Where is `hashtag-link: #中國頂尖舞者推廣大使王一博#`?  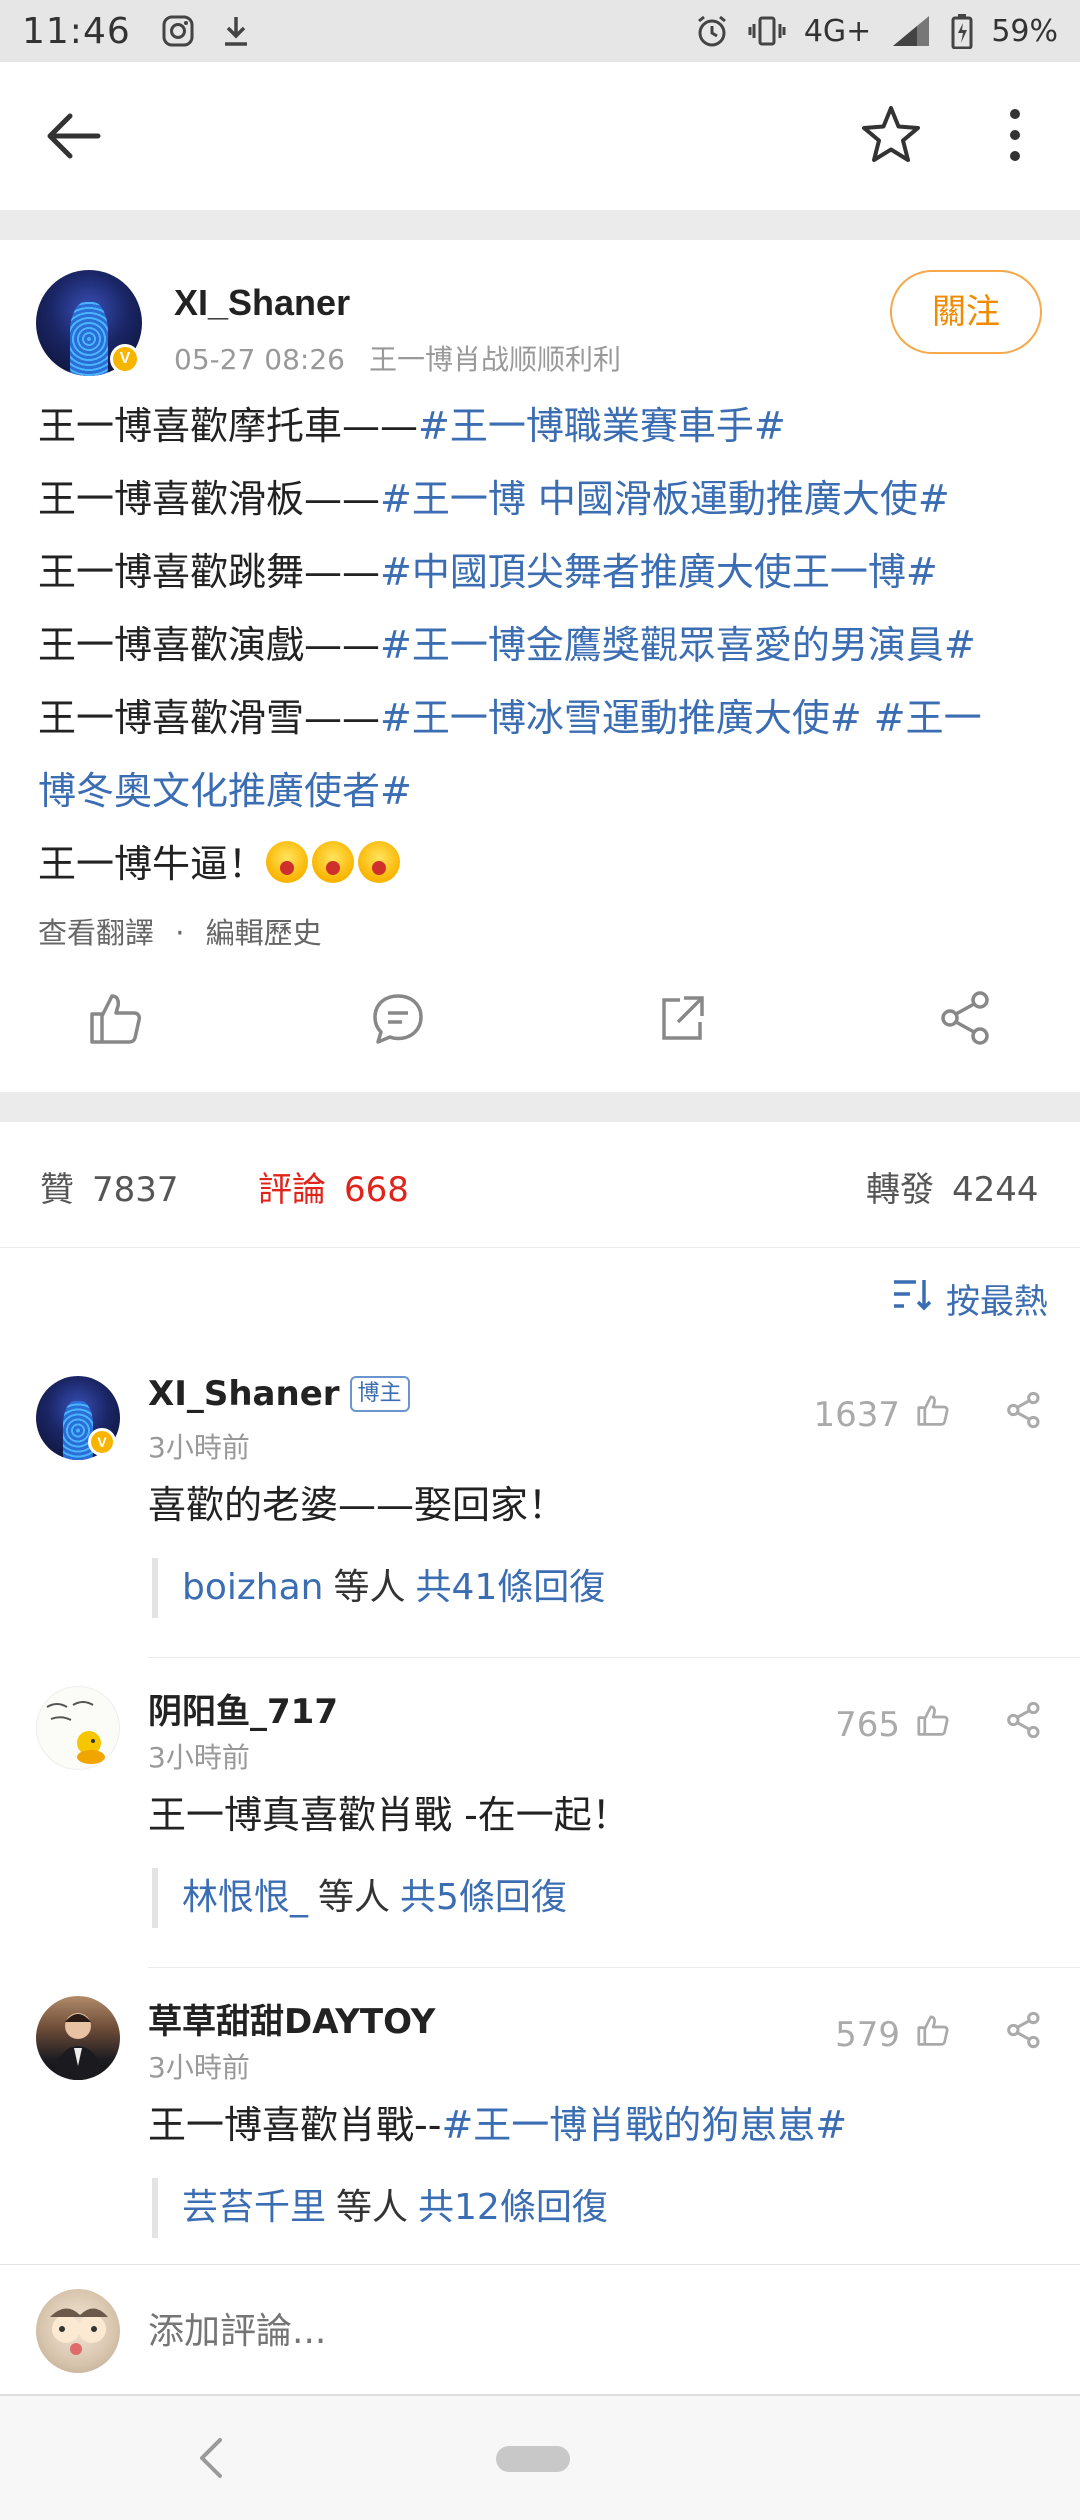 hashtag-link: #中國頂尖舞者推廣大使王一博# is located at coordinates (659, 572).